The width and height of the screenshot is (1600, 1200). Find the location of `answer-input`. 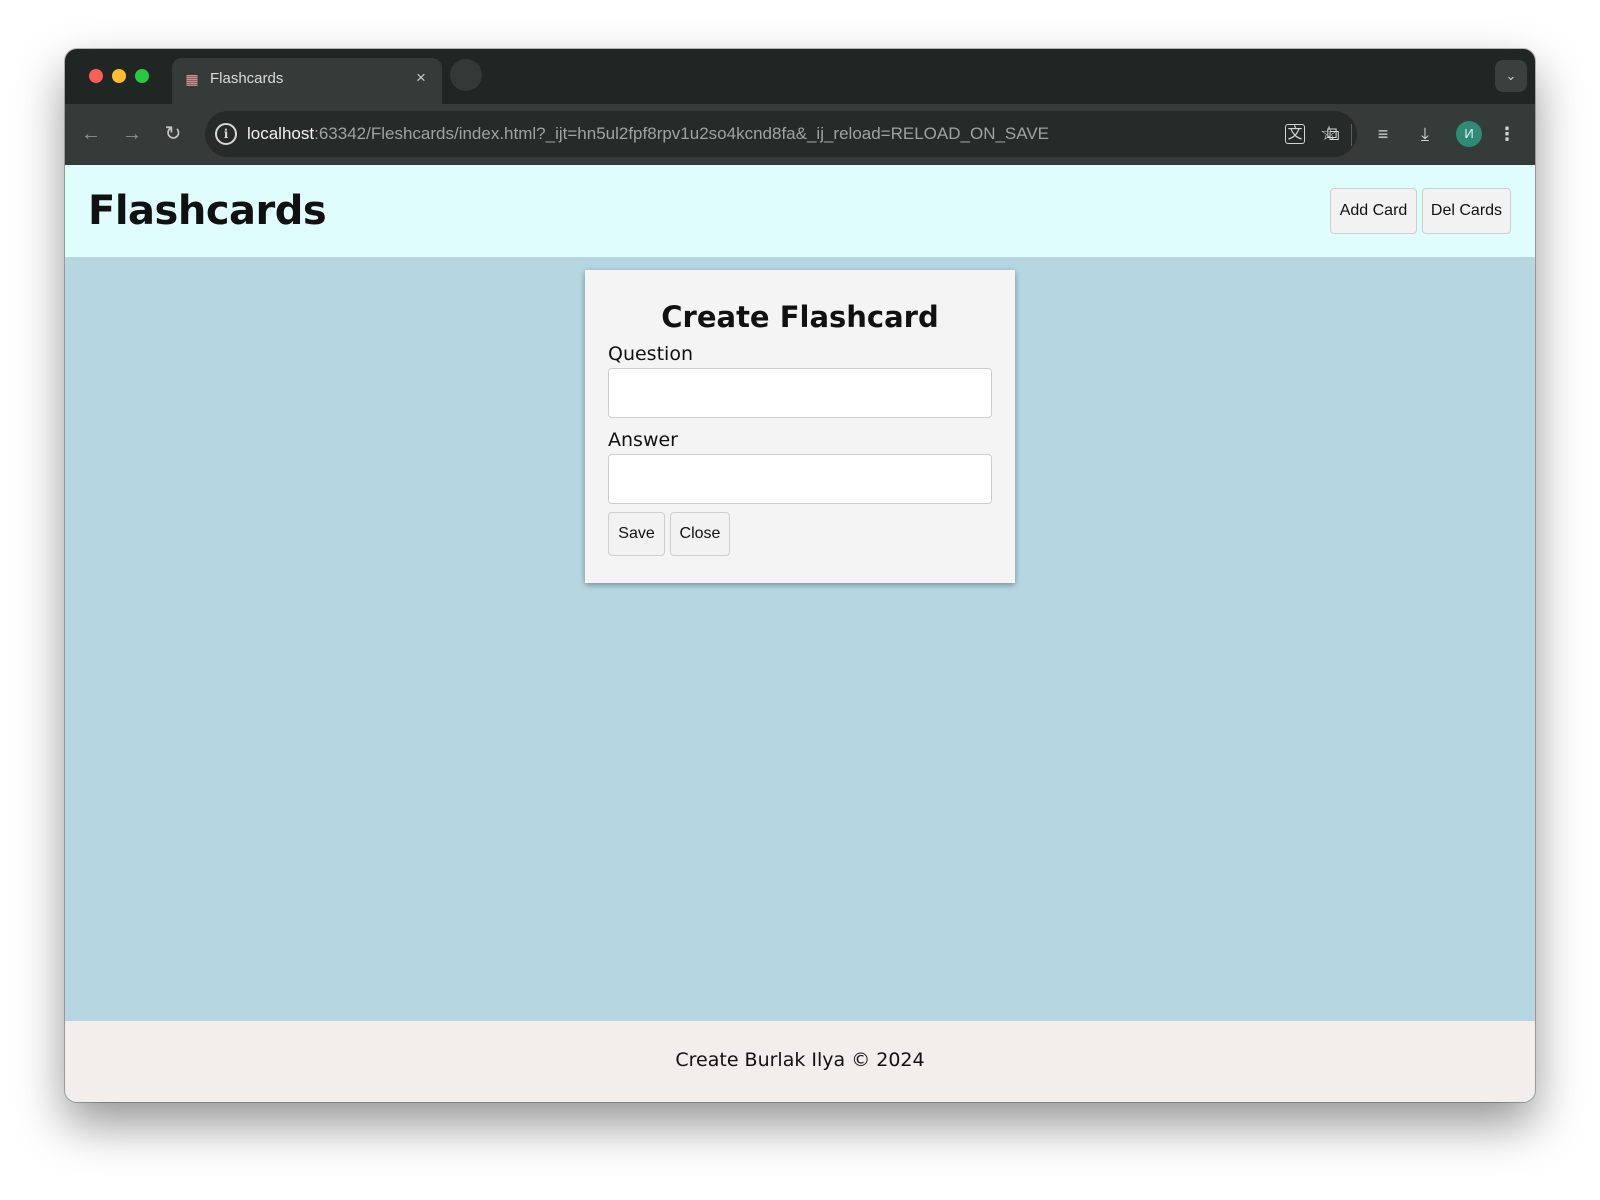

answer-input is located at coordinates (800, 479).